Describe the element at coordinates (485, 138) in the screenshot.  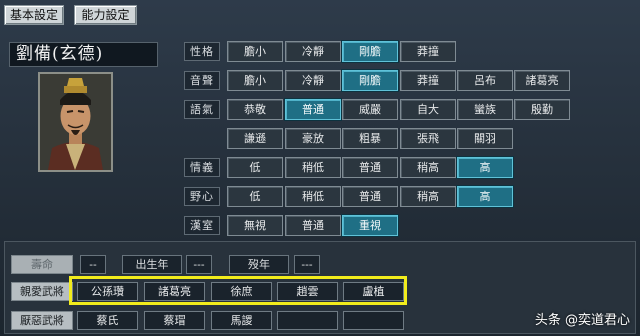
I see `option-button: 關羽` at that location.